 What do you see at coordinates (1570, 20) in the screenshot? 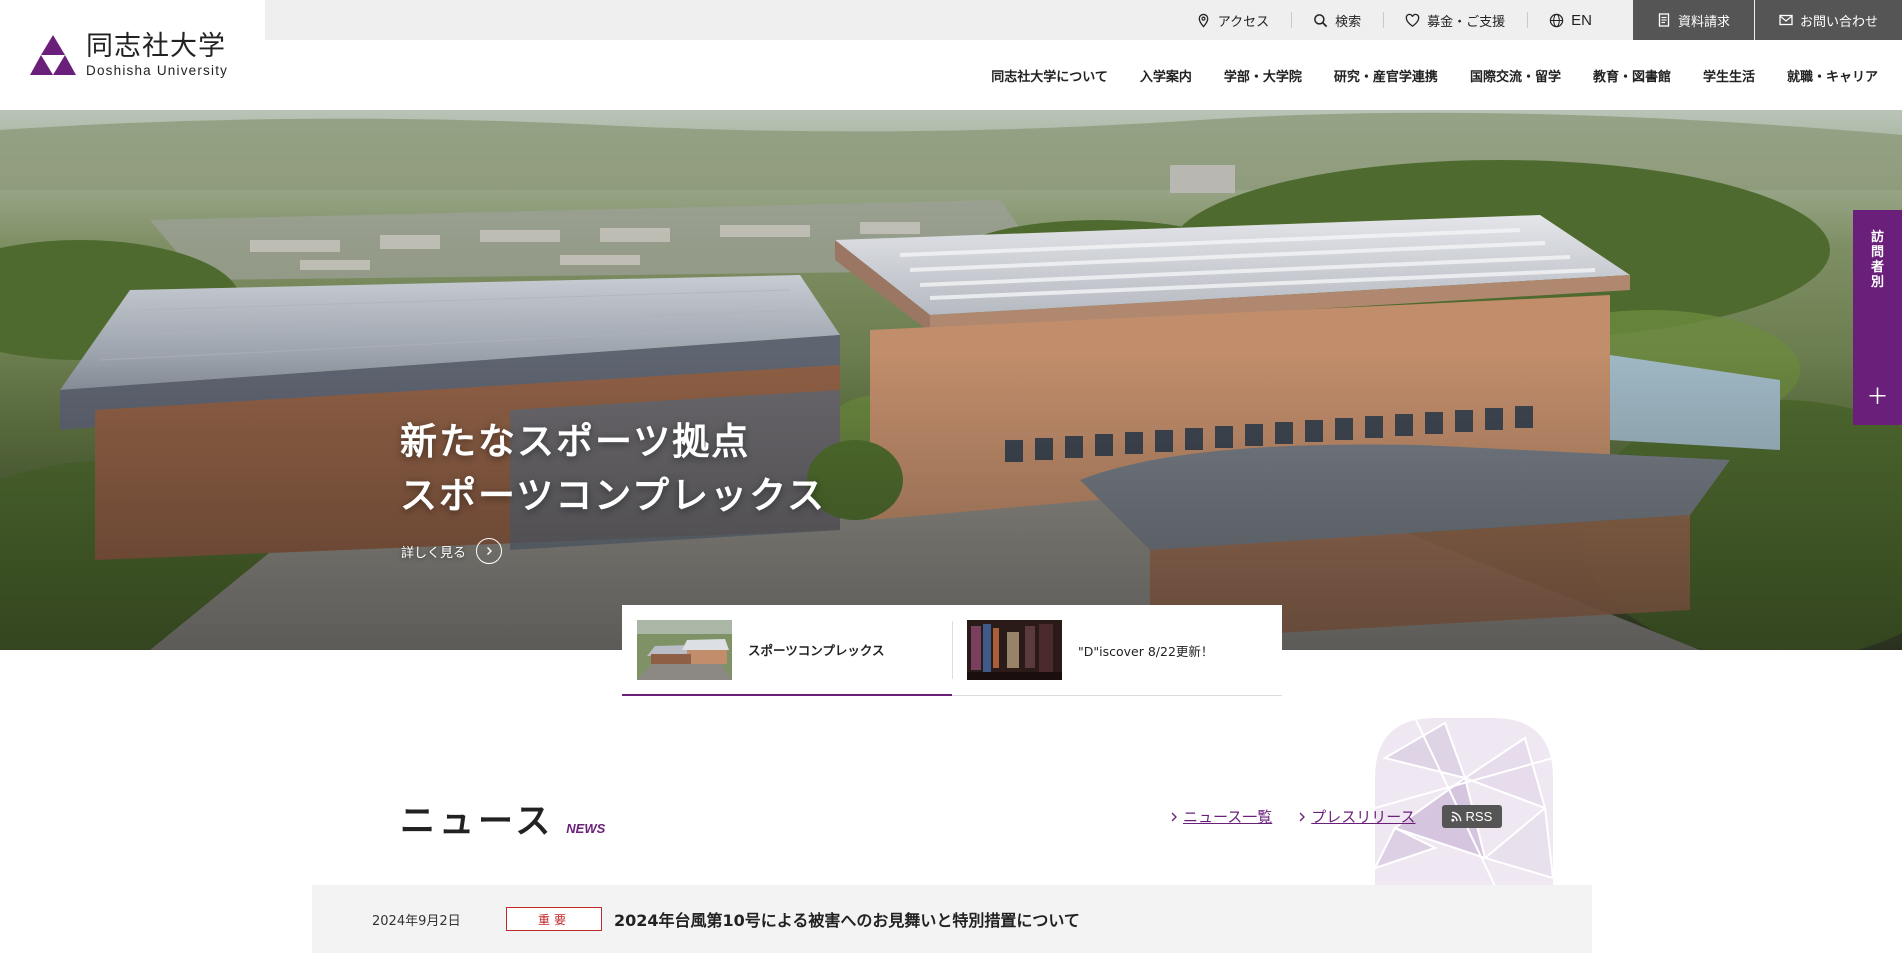
I see `english-link: EN` at bounding box center [1570, 20].